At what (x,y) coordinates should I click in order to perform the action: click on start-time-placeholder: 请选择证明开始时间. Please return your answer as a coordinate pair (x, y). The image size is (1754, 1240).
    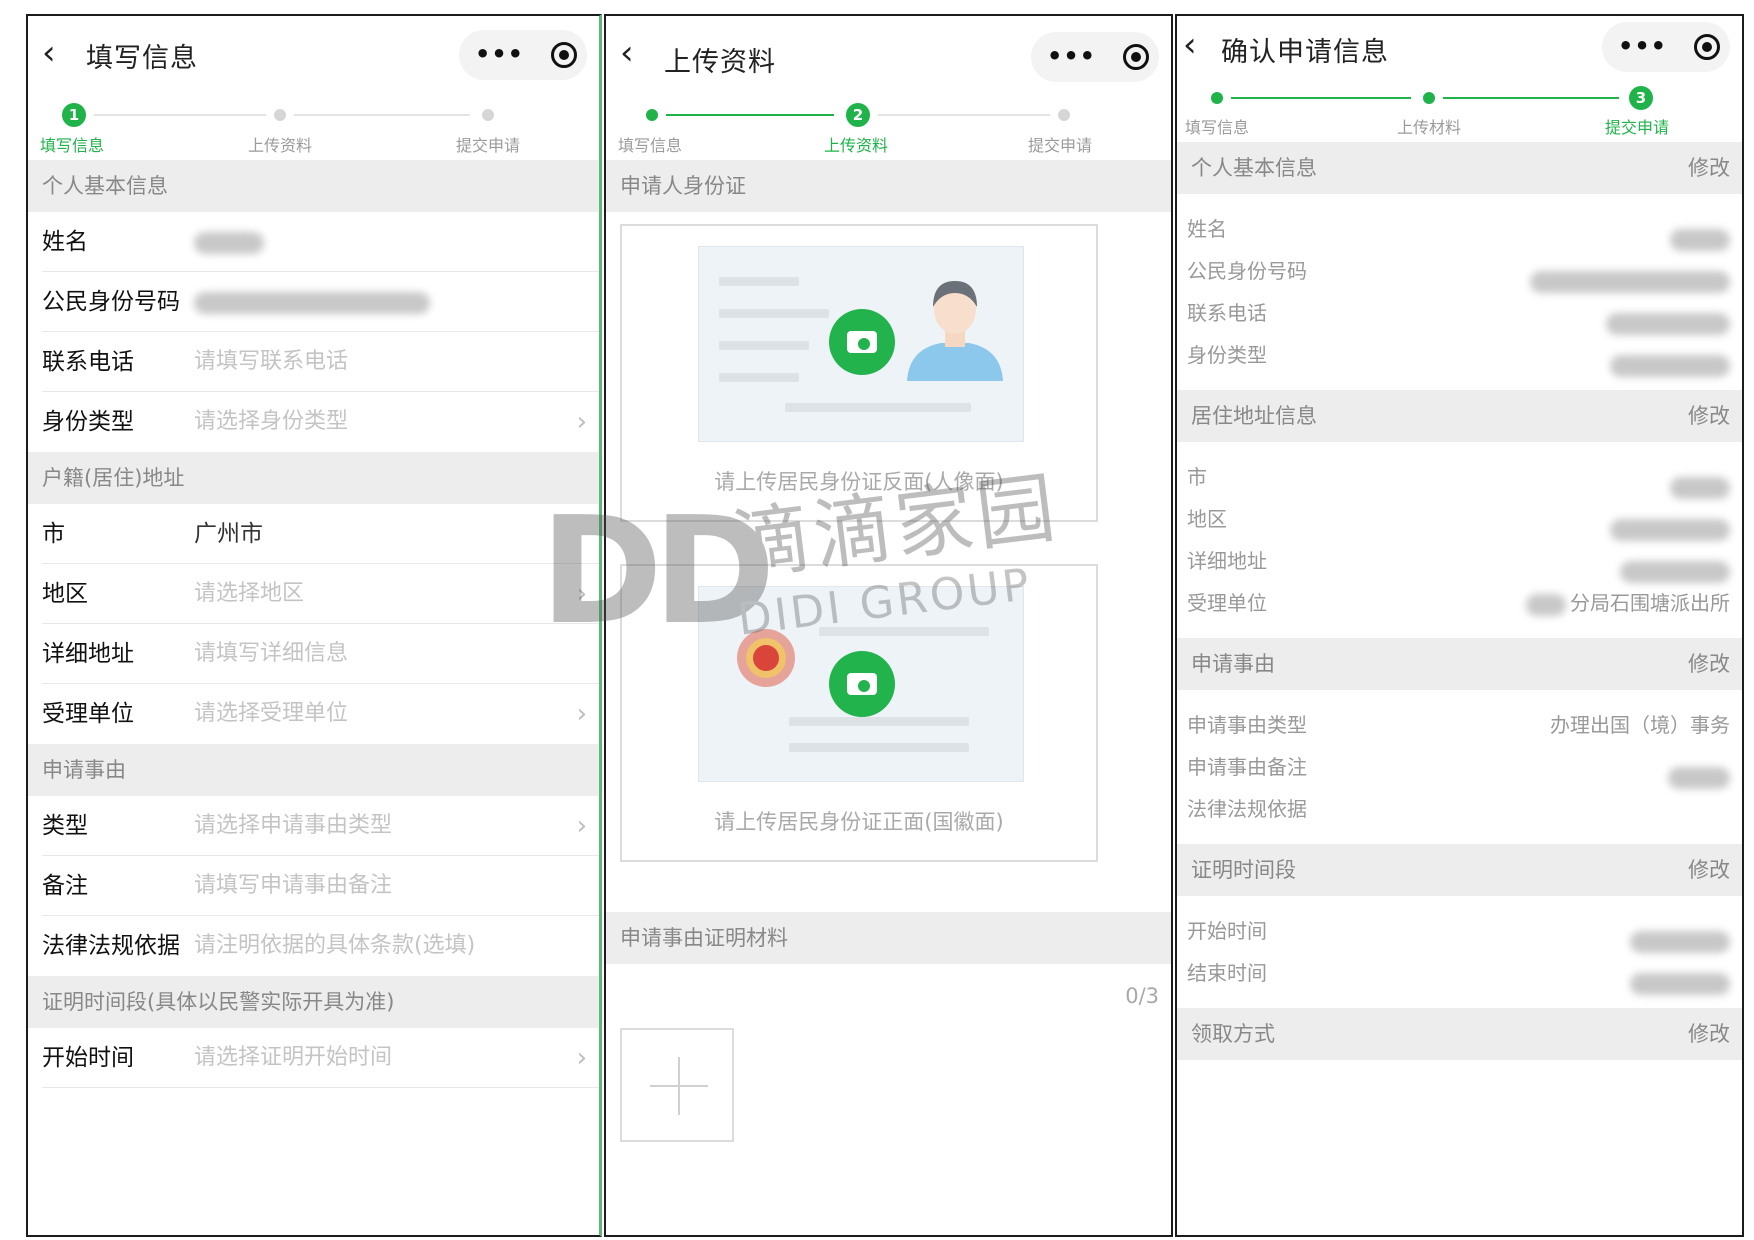
    Looking at the image, I should click on (293, 1057).